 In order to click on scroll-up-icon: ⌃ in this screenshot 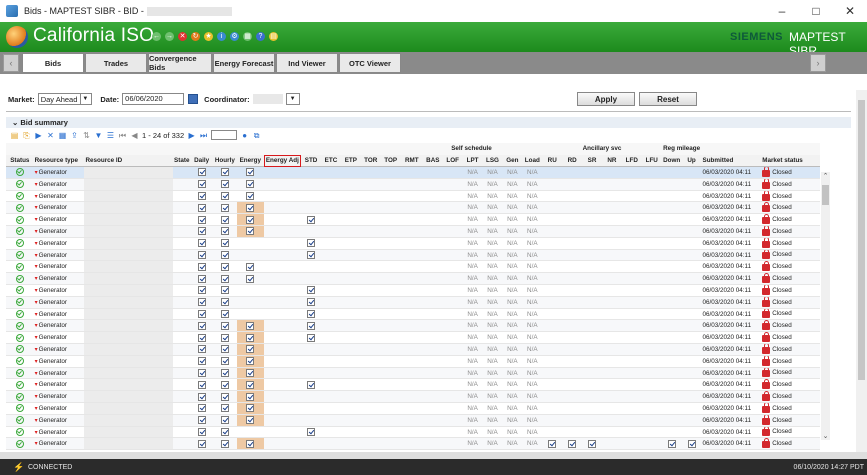, I will do `click(825, 176)`.